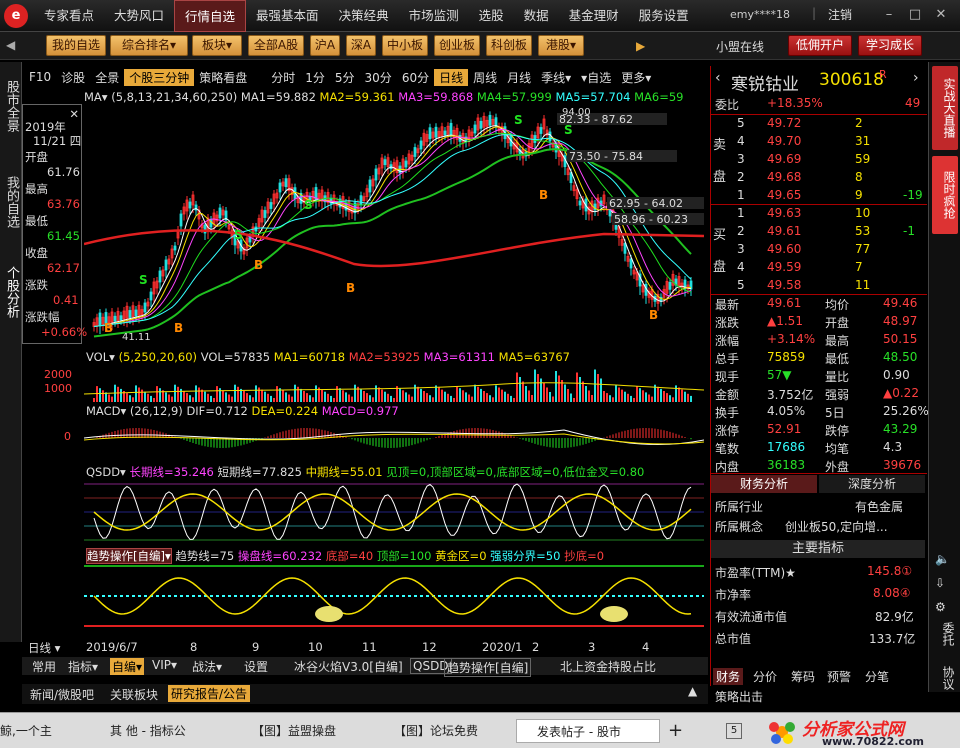 This screenshot has width=960, height=748. What do you see at coordinates (100, 357) in the screenshot?
I see `vol-label: VOL▾` at bounding box center [100, 357].